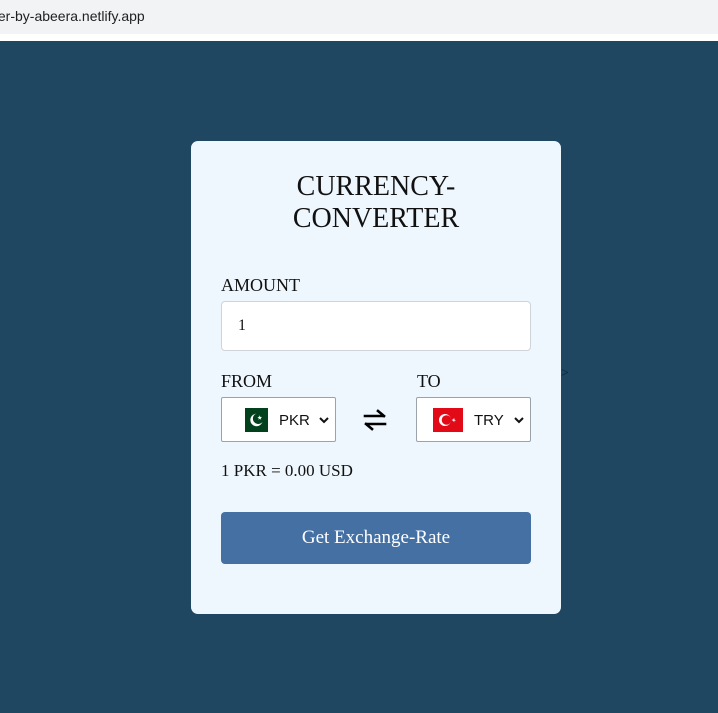 This screenshot has height=713, width=718. I want to click on from-label: FROM, so click(247, 381).